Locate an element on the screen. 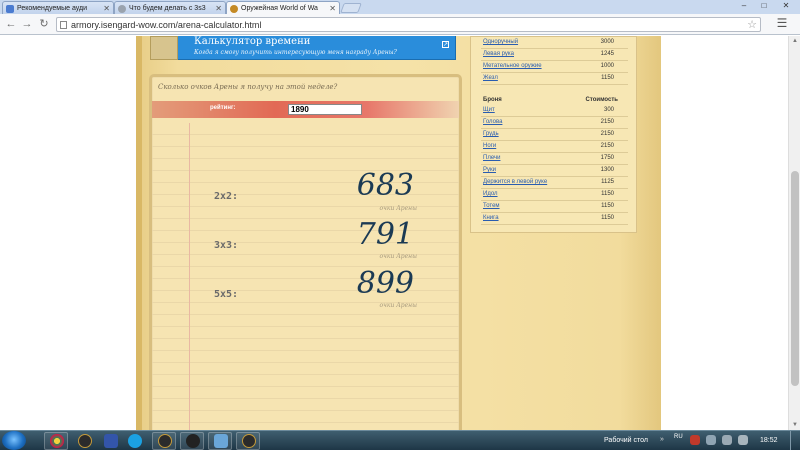 This screenshot has width=800, height=450. language-indicator: RU is located at coordinates (678, 437).